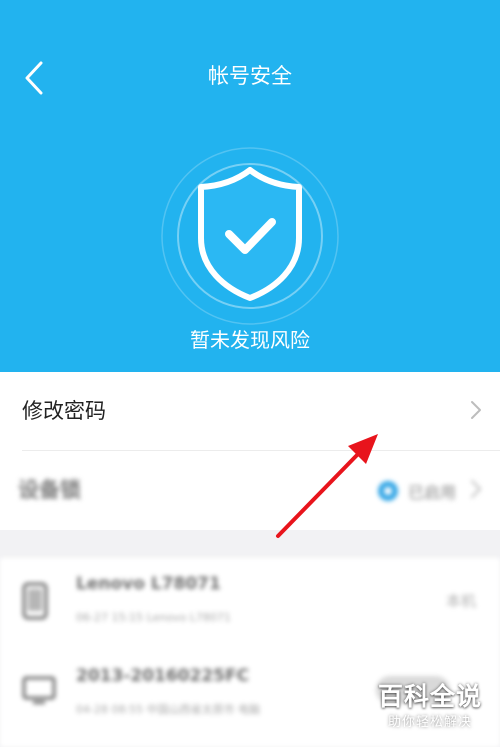 The image size is (500, 747). What do you see at coordinates (39, 690) in the screenshot?
I see `monitor-icon` at bounding box center [39, 690].